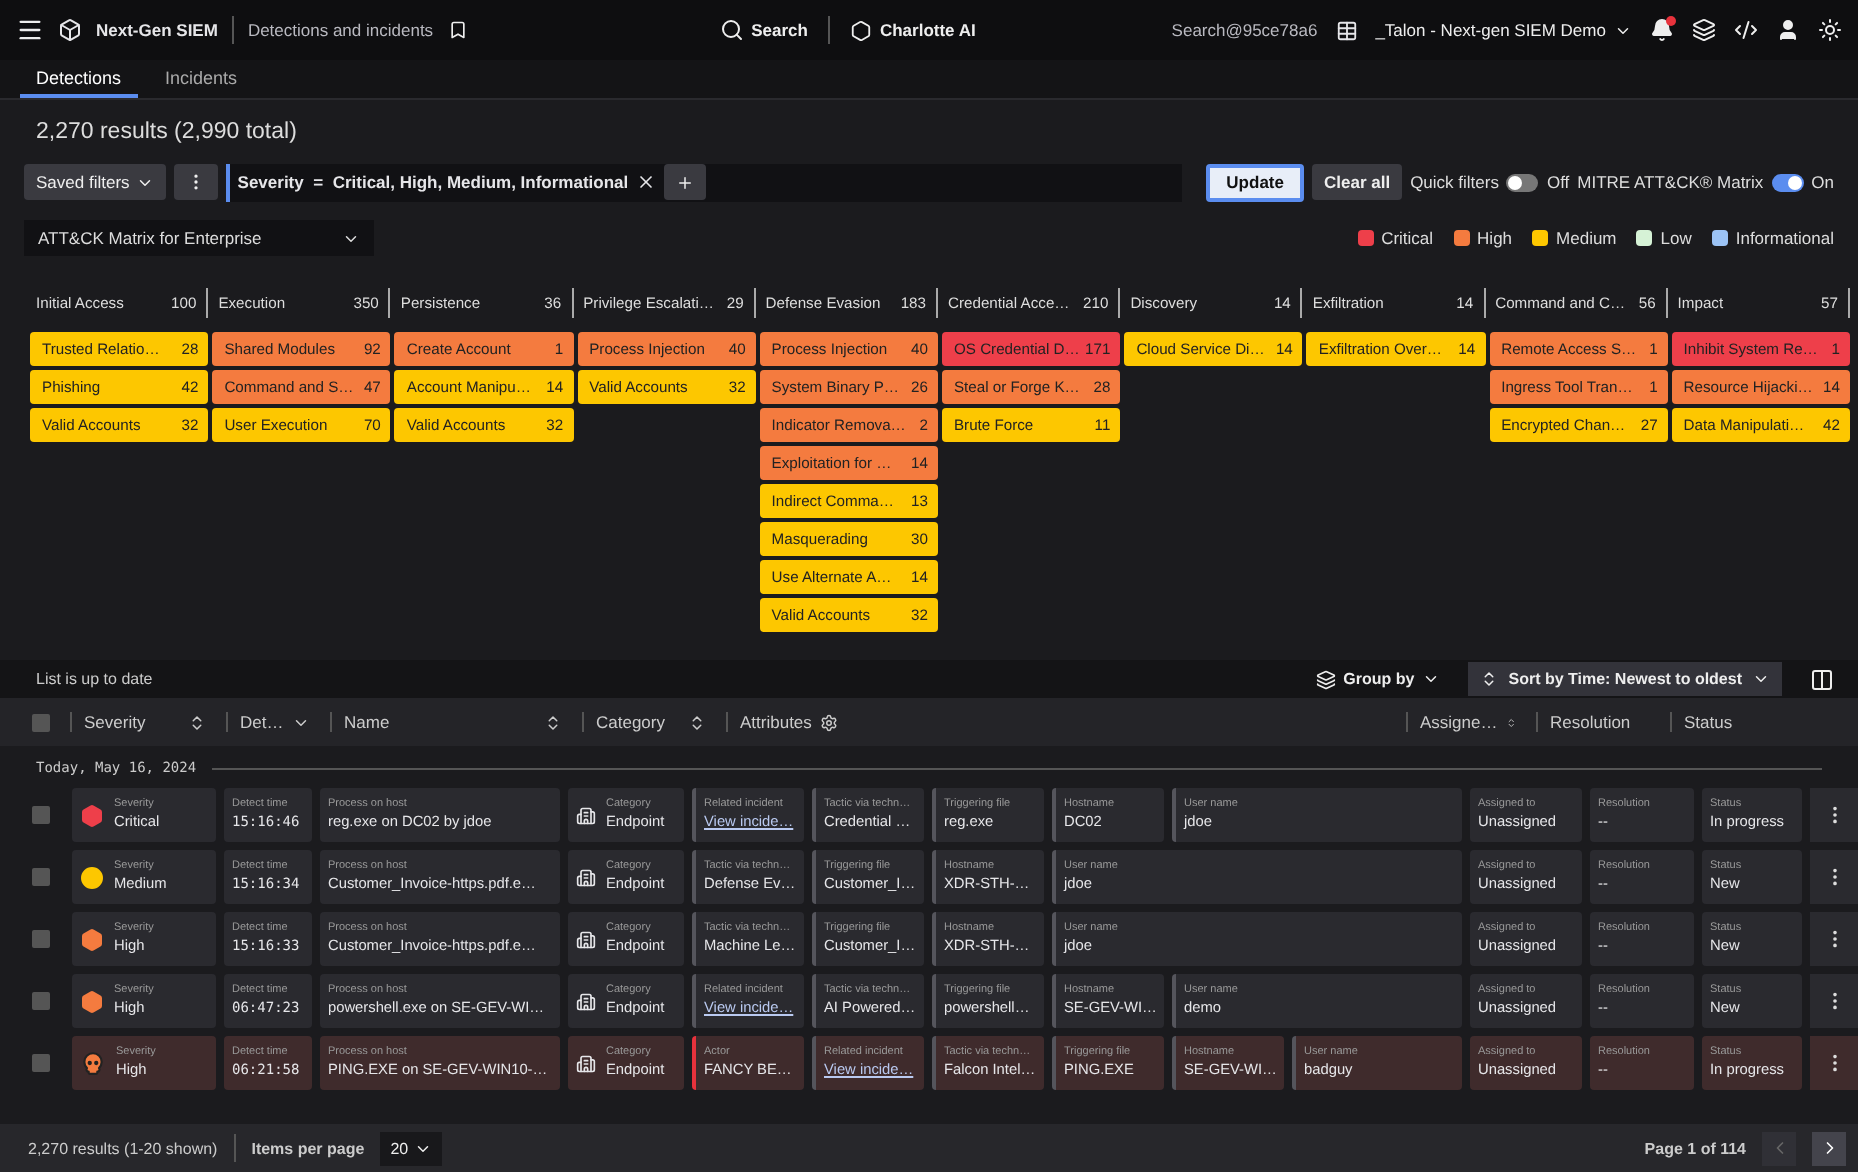 The width and height of the screenshot is (1858, 1172). What do you see at coordinates (452, 722) in the screenshot?
I see `column-header: Name` at bounding box center [452, 722].